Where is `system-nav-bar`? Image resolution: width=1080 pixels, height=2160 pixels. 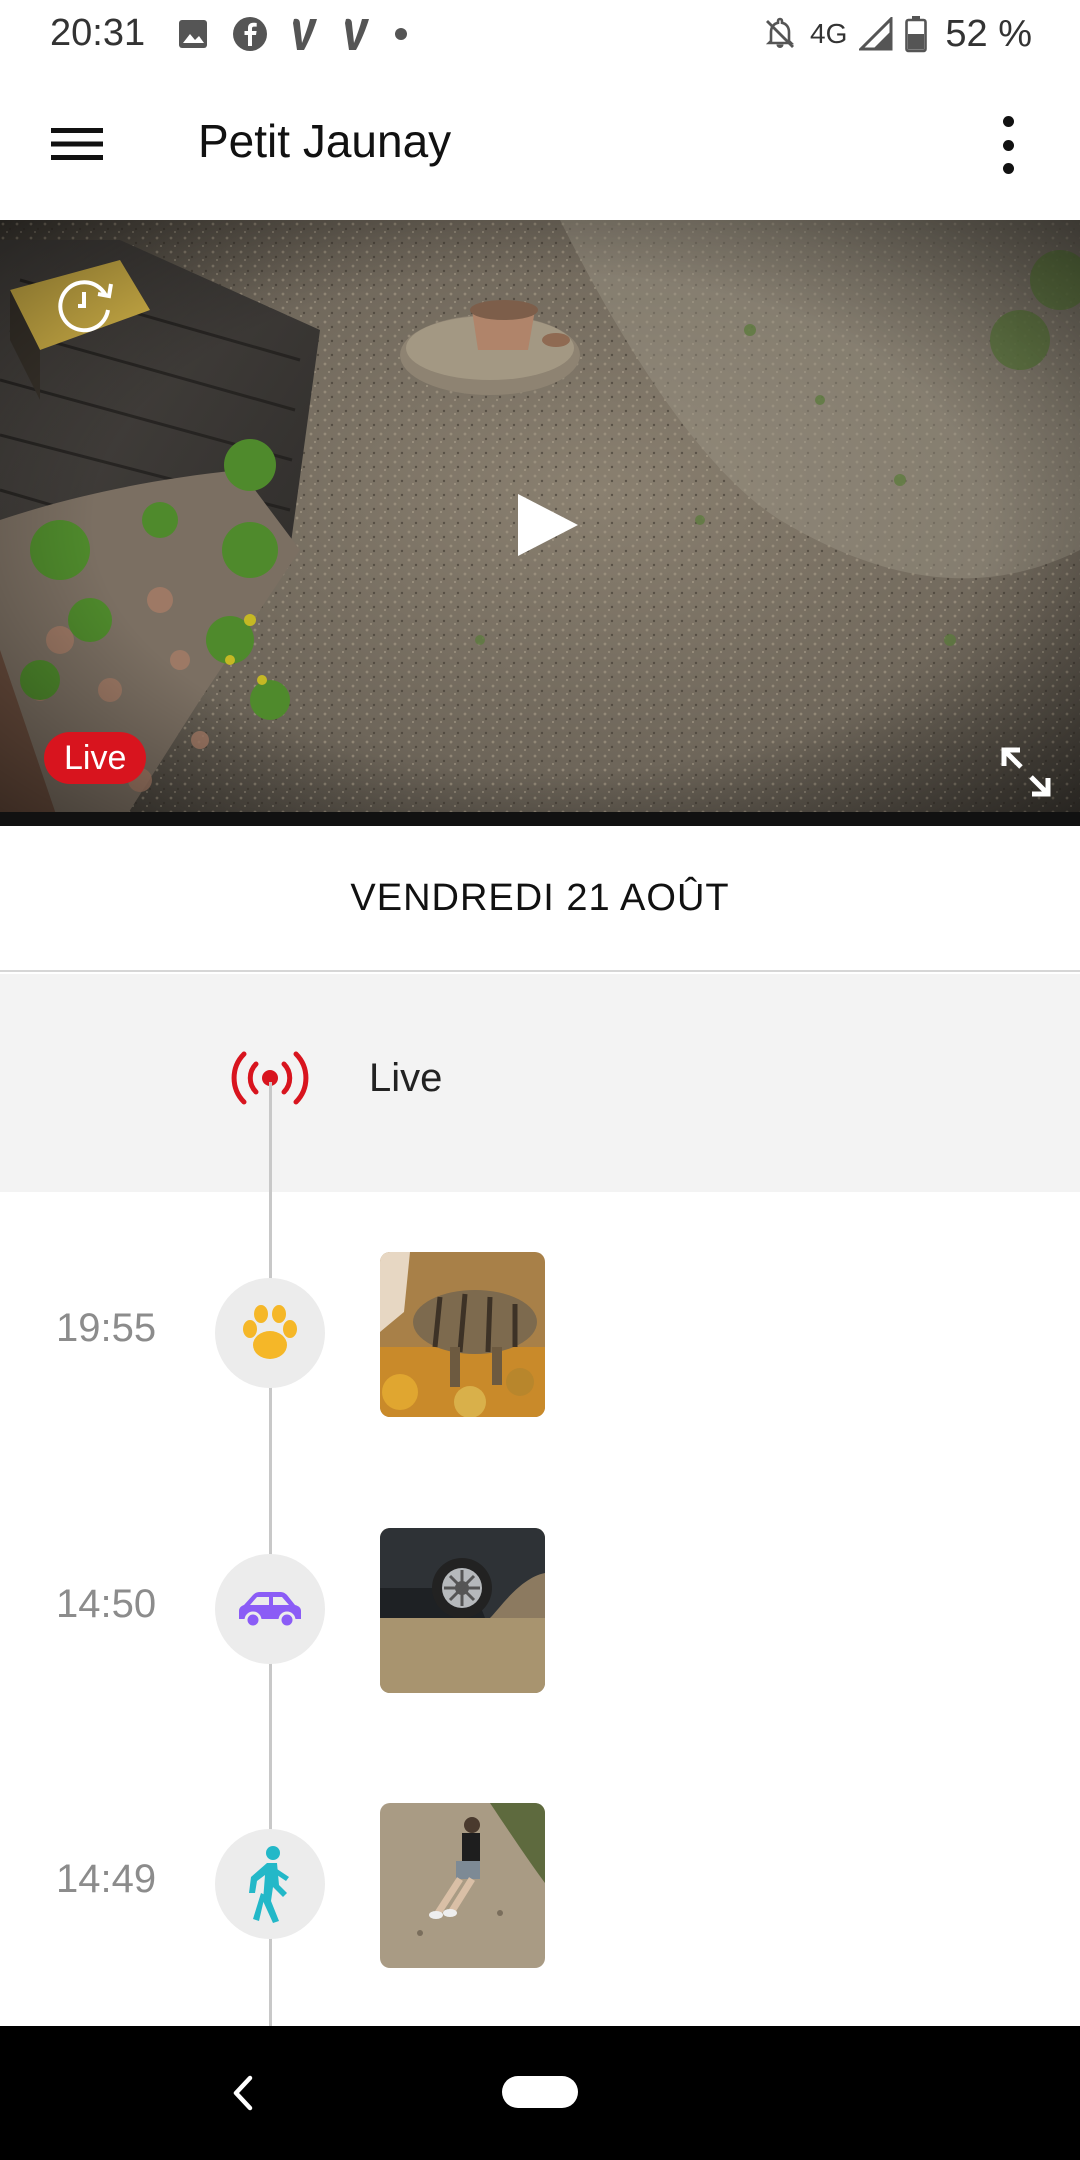 system-nav-bar is located at coordinates (540, 2093).